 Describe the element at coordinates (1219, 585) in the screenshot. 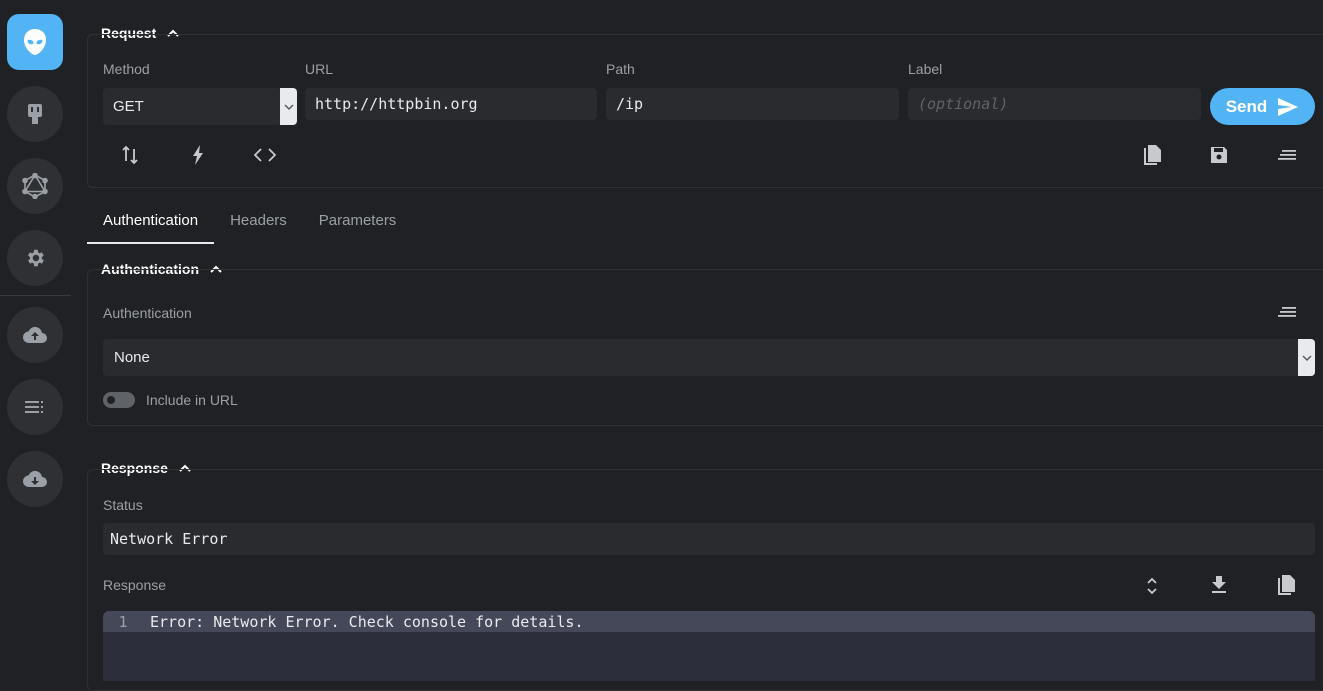

I see `download-icon` at that location.